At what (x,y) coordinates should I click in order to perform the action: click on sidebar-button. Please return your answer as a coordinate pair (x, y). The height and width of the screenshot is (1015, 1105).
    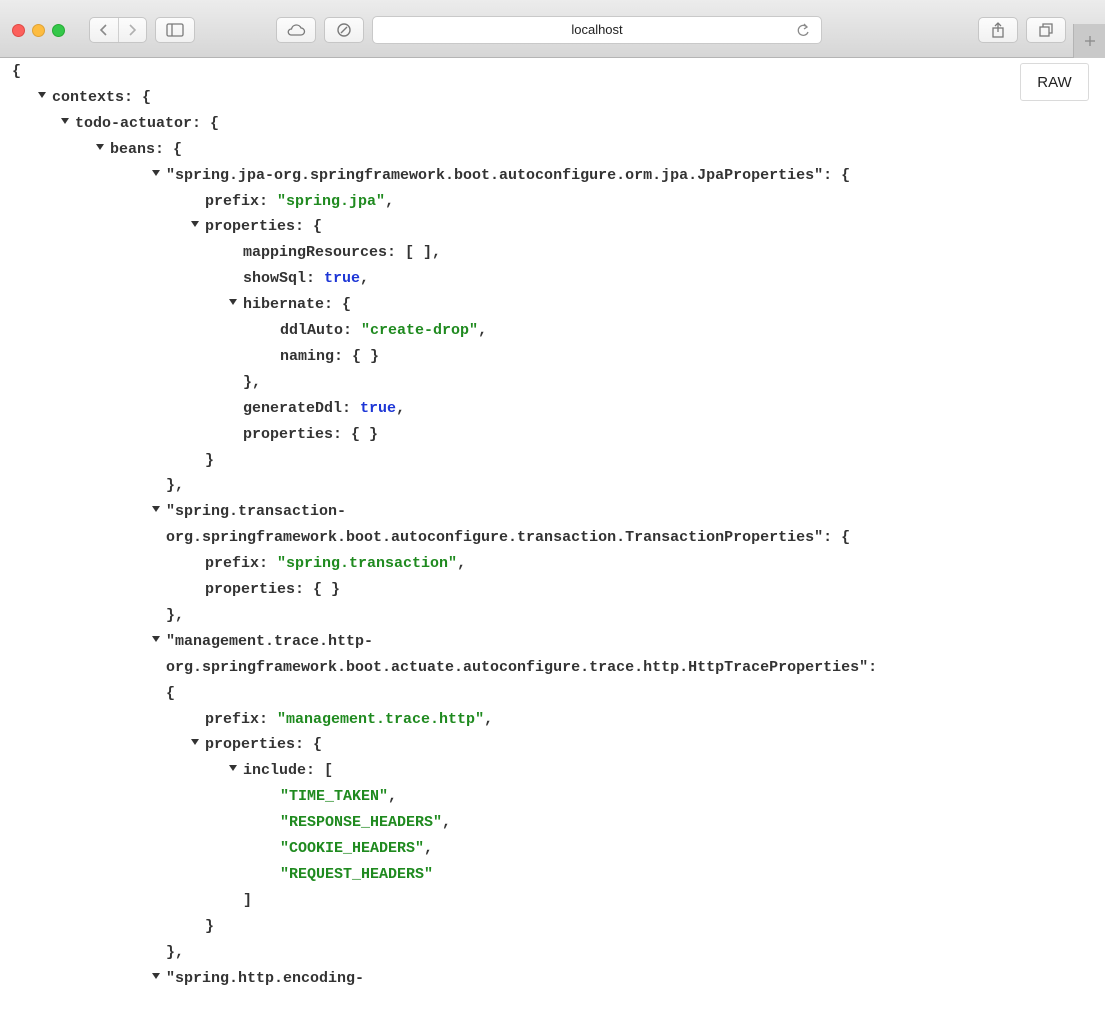
    Looking at the image, I should click on (175, 30).